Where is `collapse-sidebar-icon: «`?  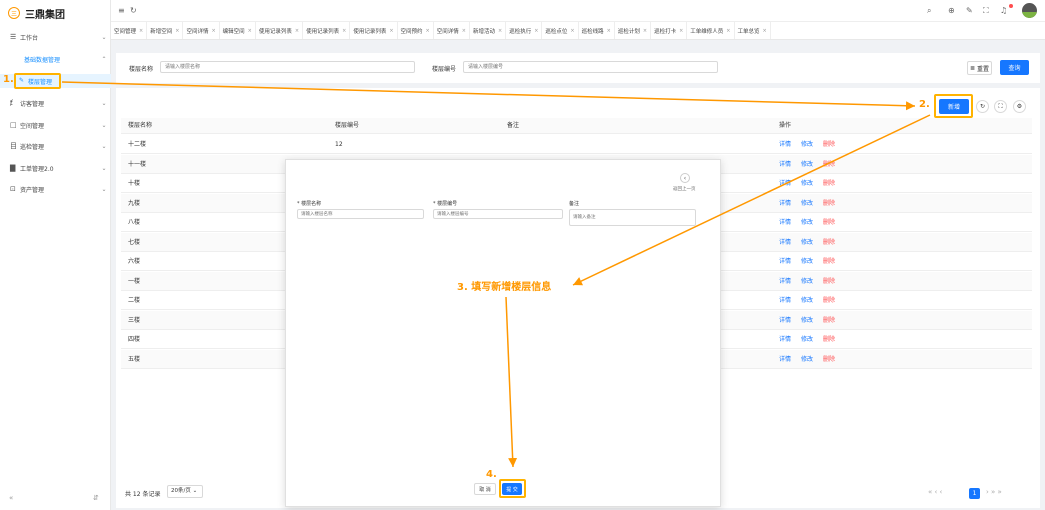
collapse-sidebar-icon: « is located at coordinates (11, 498).